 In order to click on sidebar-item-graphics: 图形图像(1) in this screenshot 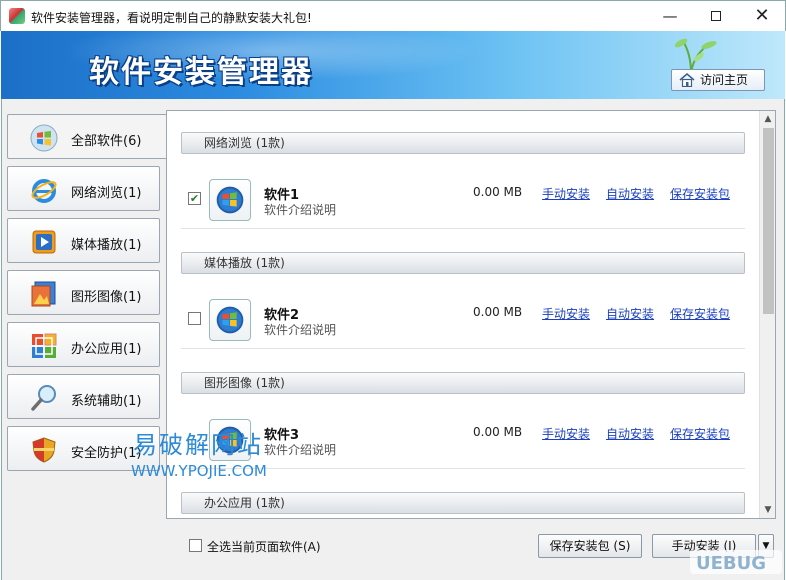, I will do `click(83, 292)`.